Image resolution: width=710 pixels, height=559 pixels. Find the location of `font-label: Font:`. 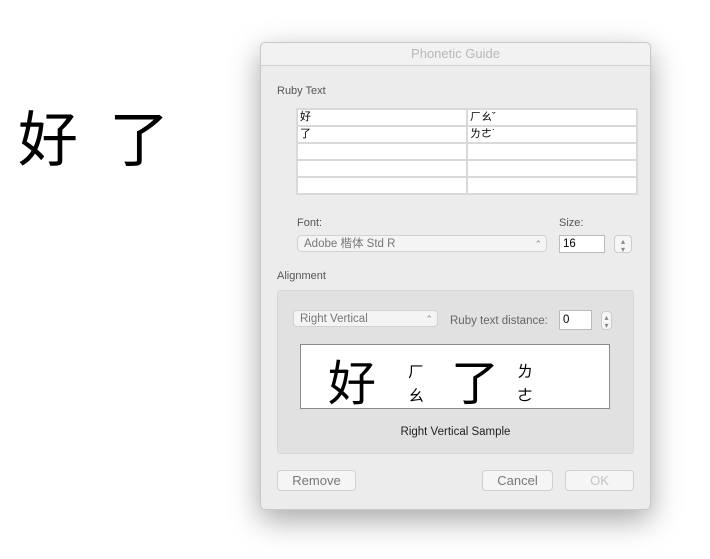

font-label: Font: is located at coordinates (310, 223).